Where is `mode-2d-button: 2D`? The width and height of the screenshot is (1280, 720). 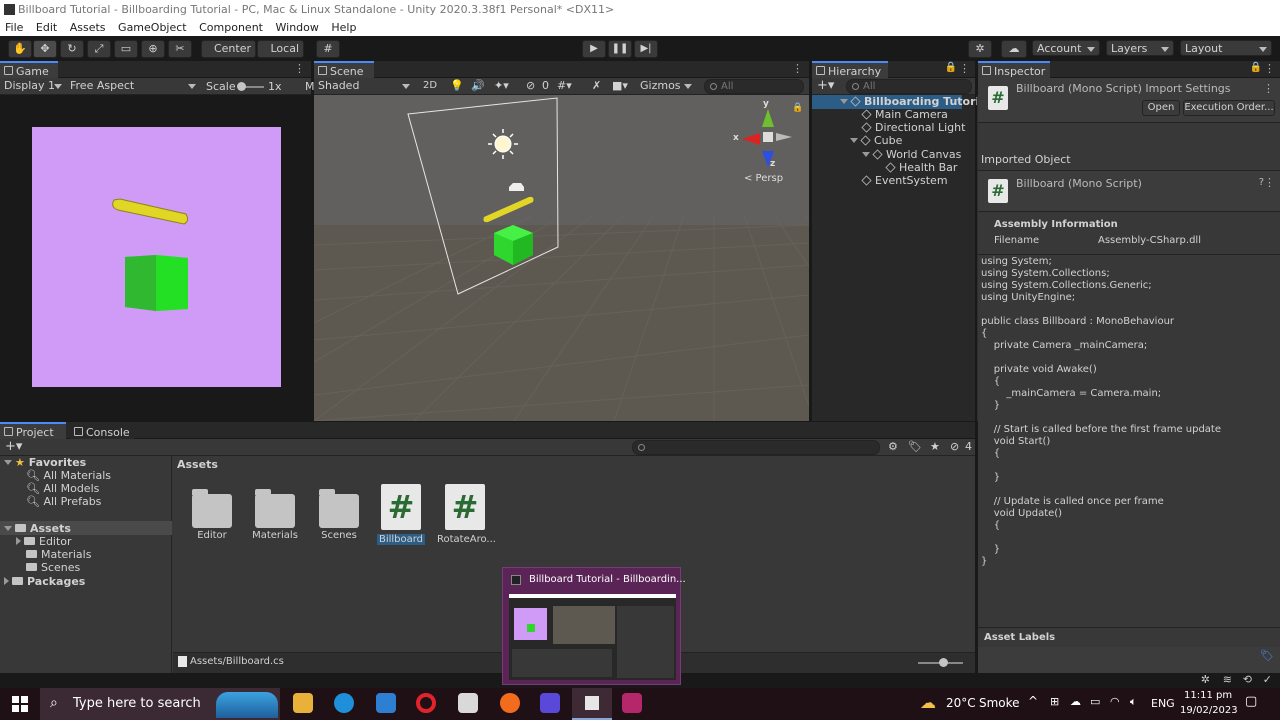 mode-2d-button: 2D is located at coordinates (430, 86).